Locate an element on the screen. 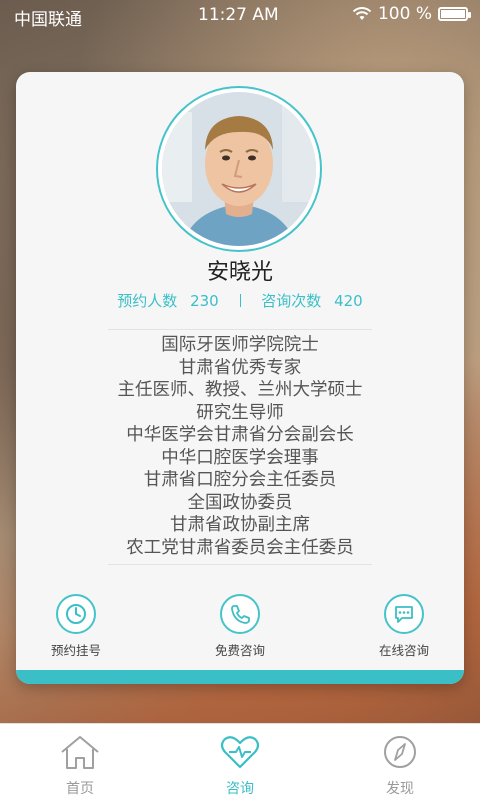 The image size is (480, 800). phone-icon is located at coordinates (240, 614).